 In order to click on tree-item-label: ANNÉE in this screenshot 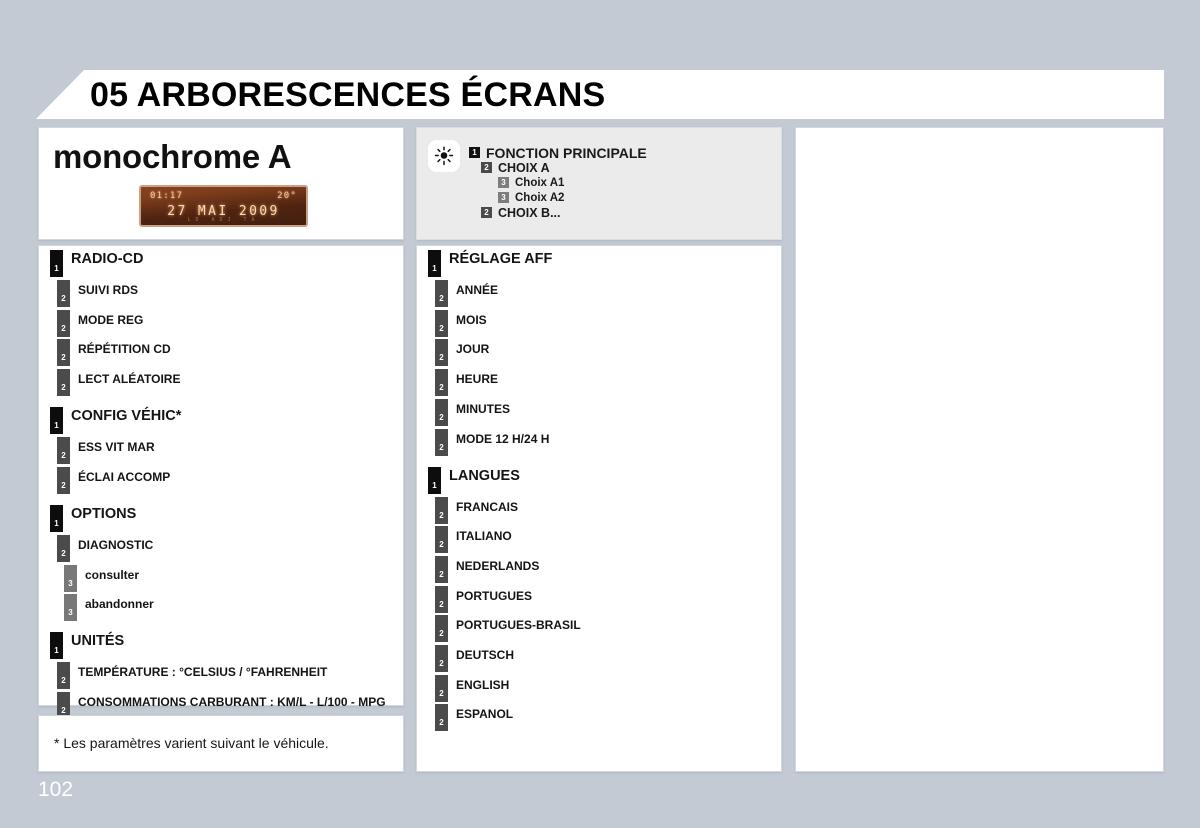, I will do `click(477, 290)`.